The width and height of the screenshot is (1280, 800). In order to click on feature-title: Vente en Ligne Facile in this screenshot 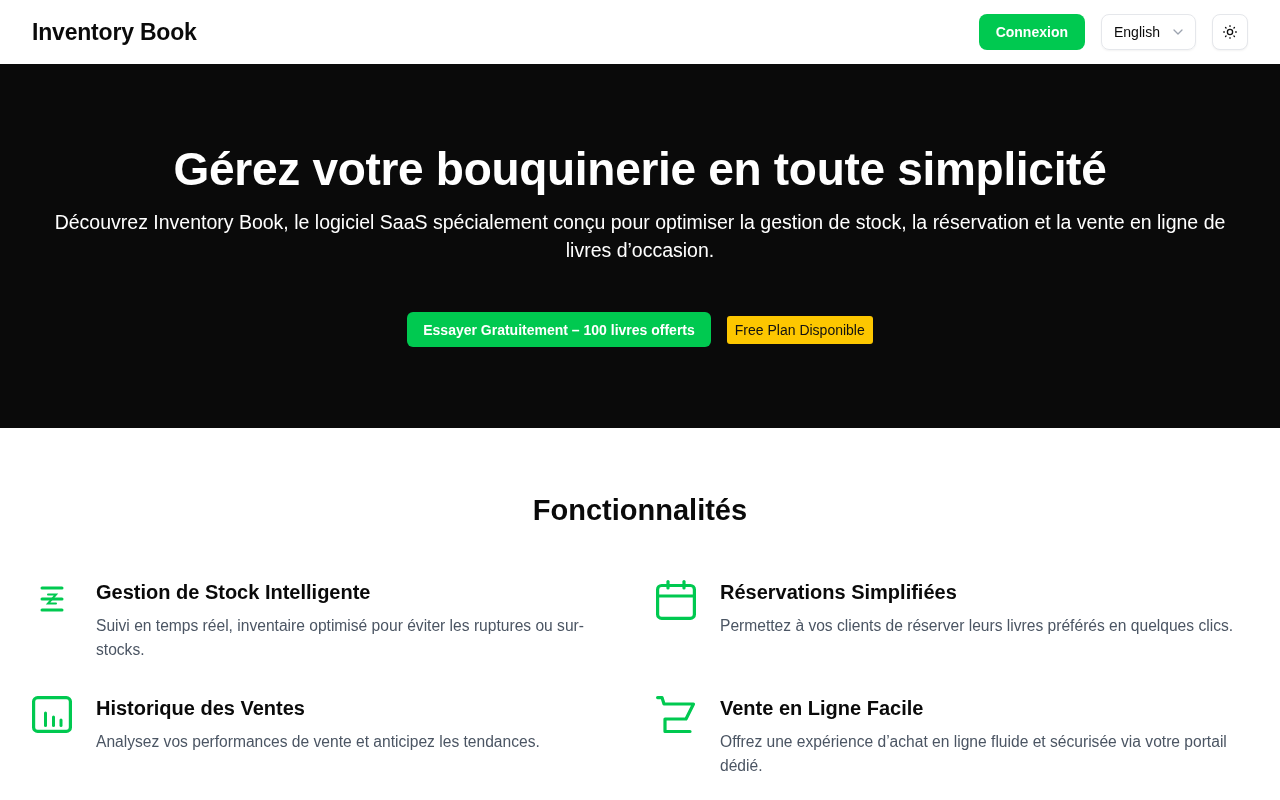, I will do `click(822, 708)`.